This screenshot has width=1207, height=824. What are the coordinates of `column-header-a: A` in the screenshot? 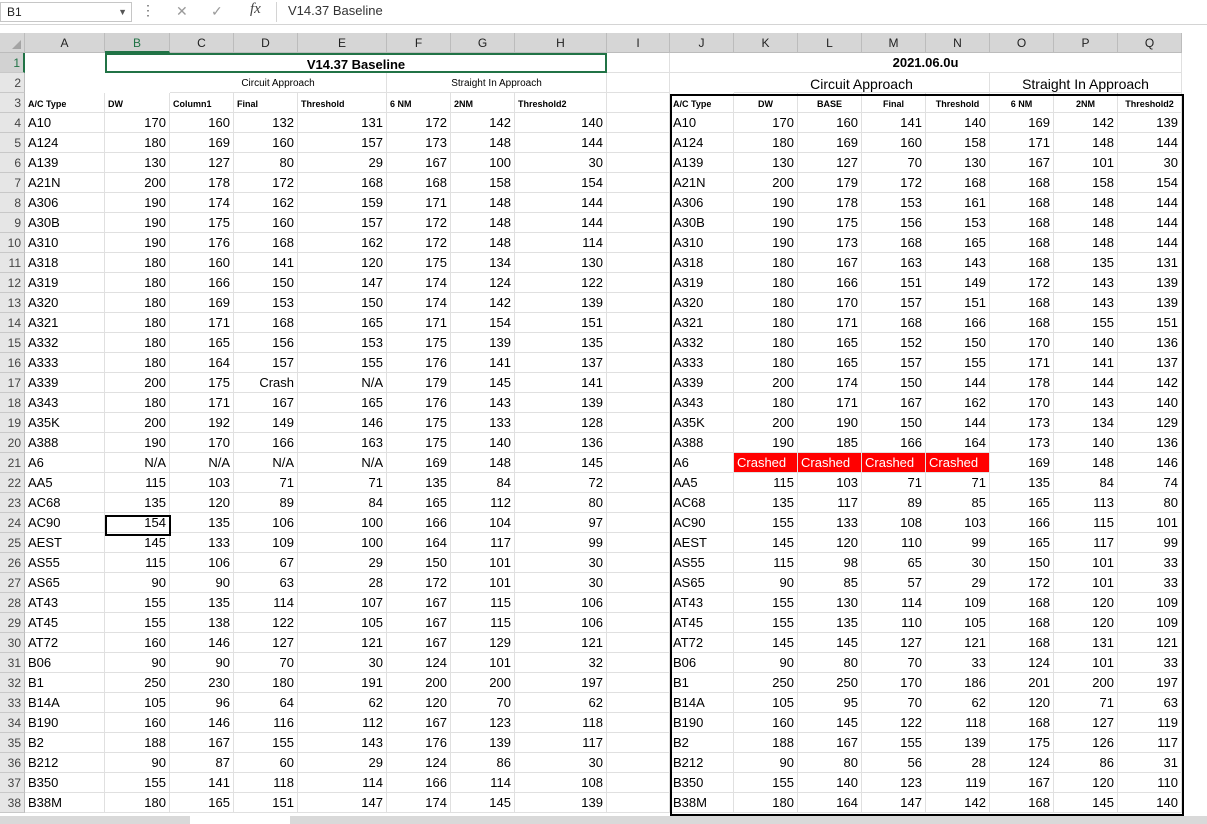 It's located at (65, 43).